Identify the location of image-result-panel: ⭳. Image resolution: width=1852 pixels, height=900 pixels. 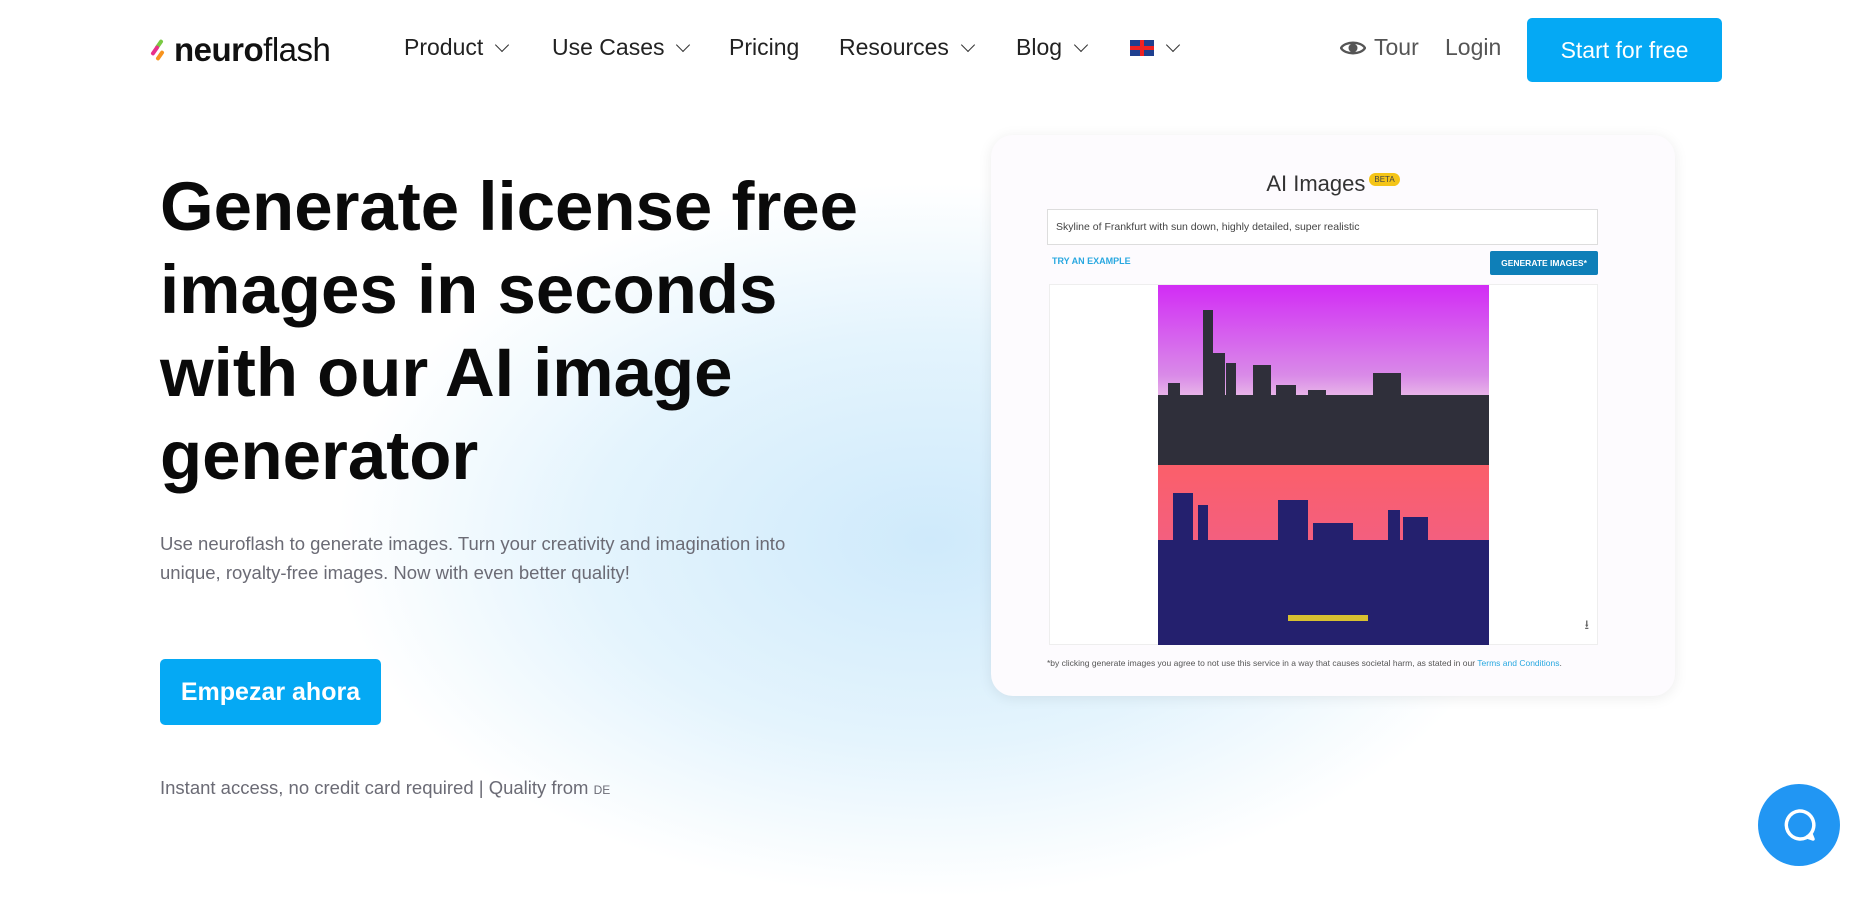
(1323, 464).